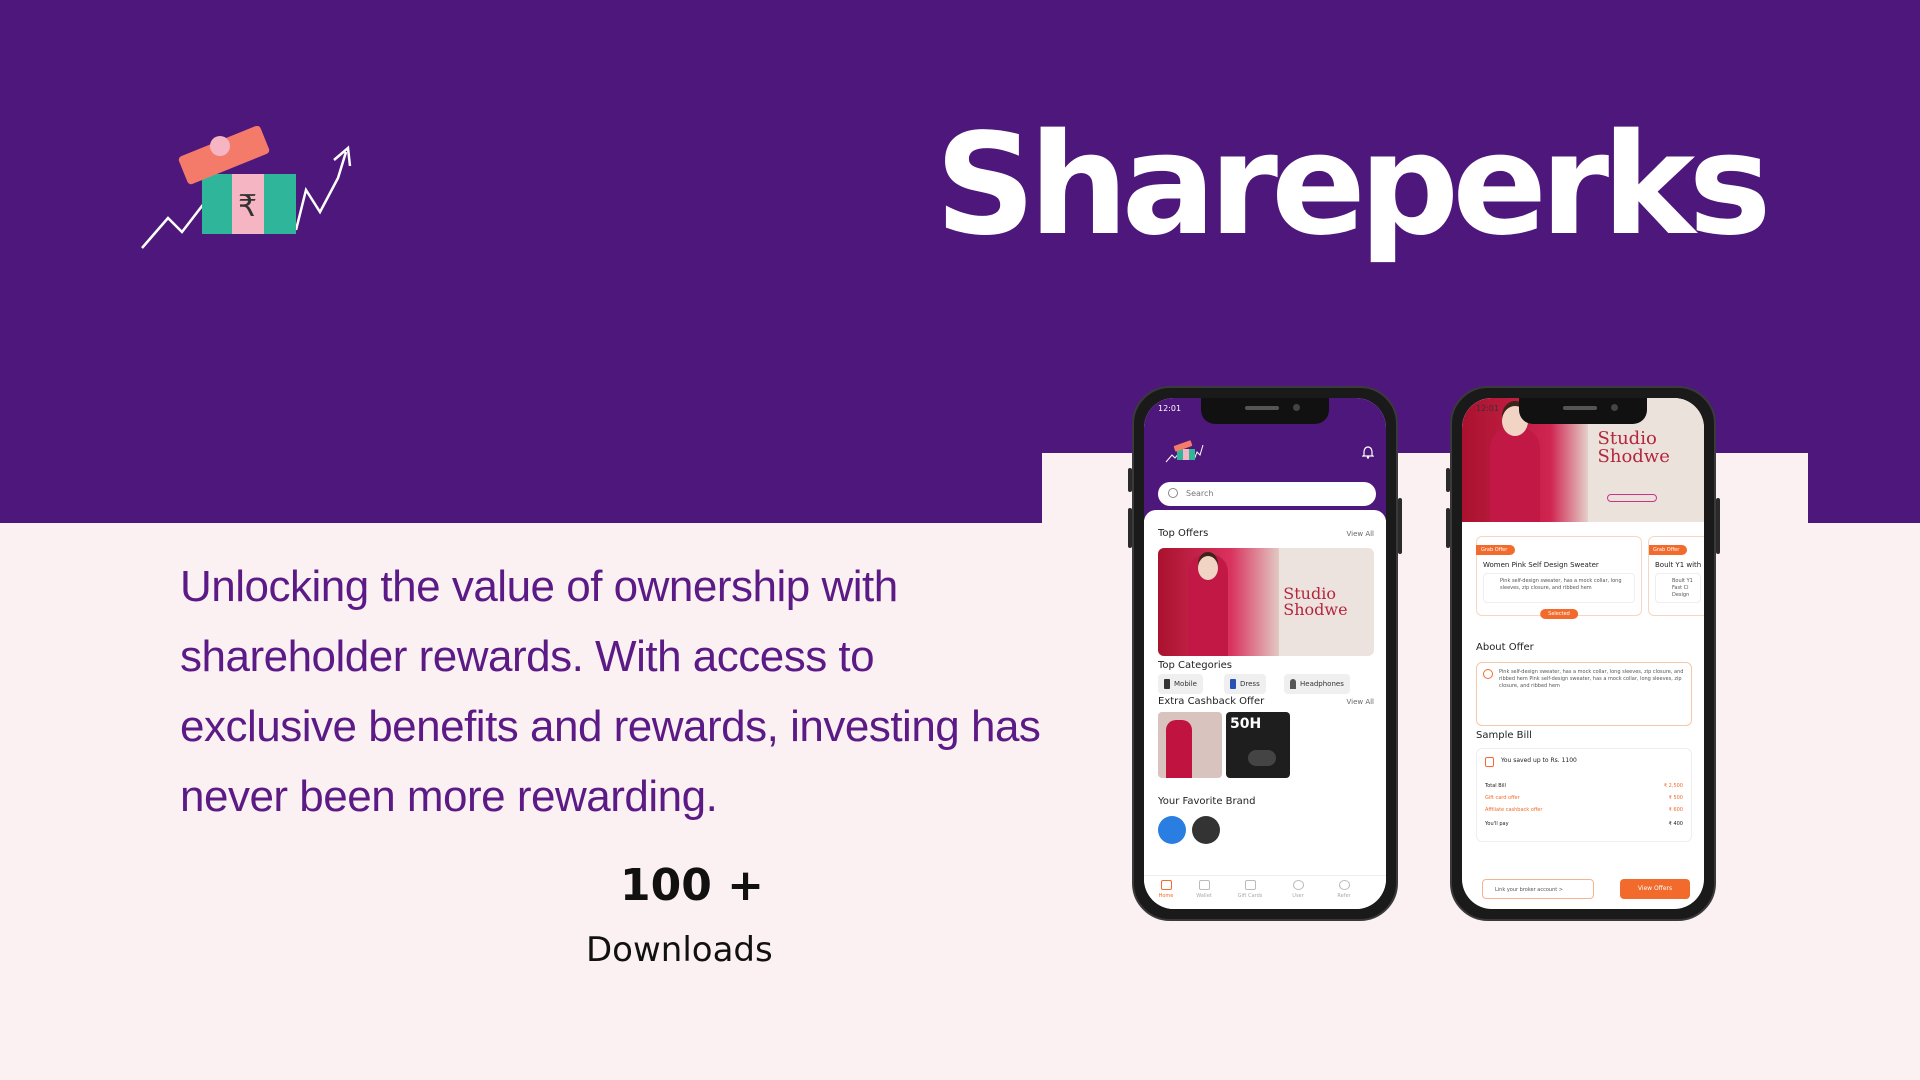 This screenshot has height=1080, width=1920. What do you see at coordinates (1211, 701) in the screenshot?
I see `extra-cashback-title: Extra Cashback Offer` at bounding box center [1211, 701].